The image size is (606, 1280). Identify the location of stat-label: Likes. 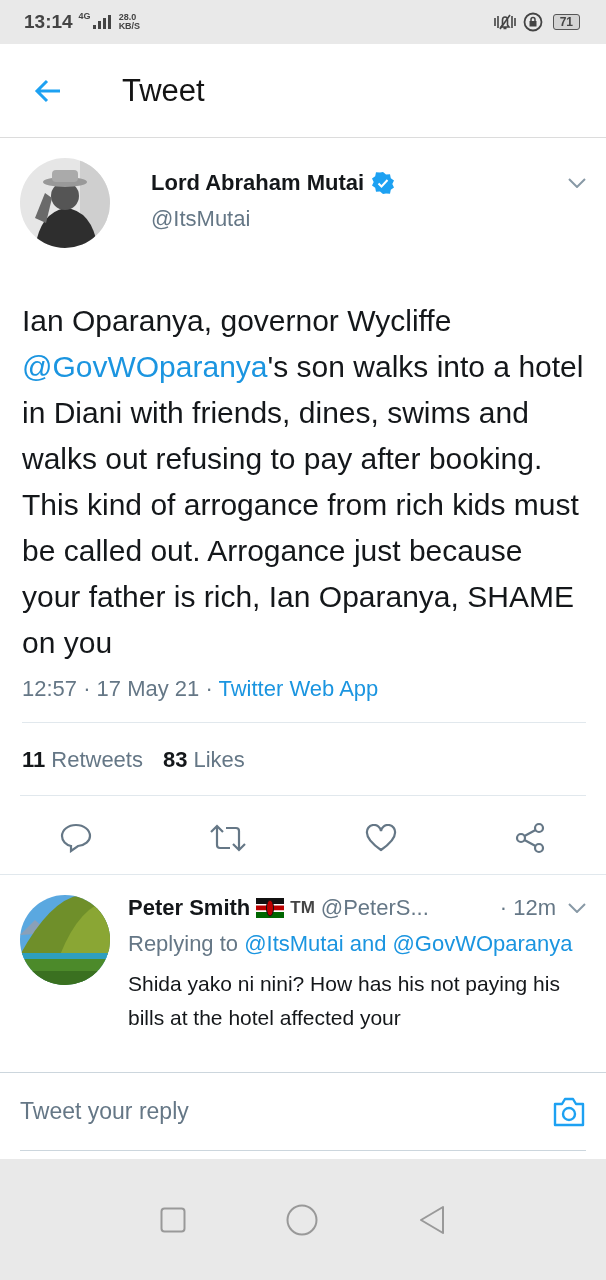
(219, 760).